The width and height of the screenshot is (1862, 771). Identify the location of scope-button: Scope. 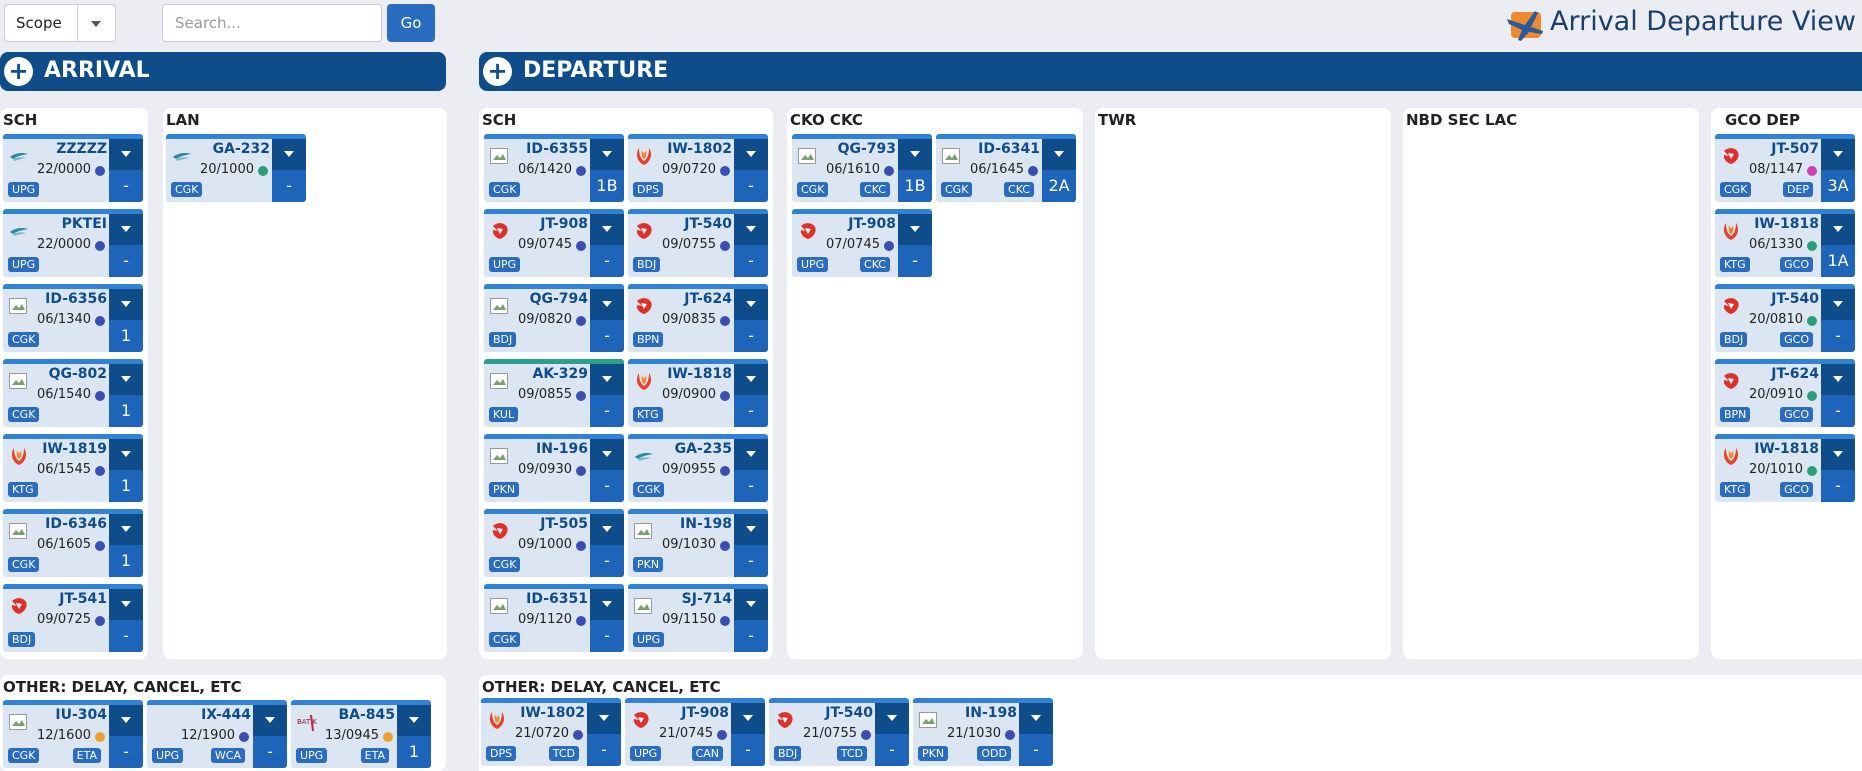
(41, 23).